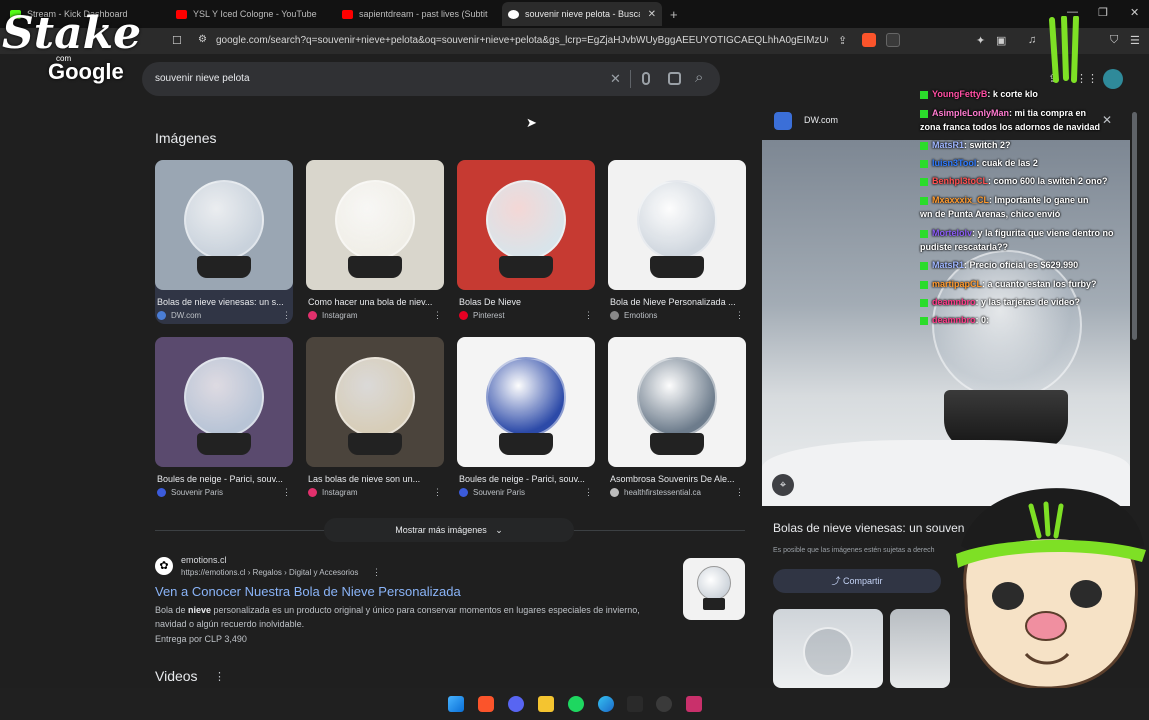 This screenshot has width=1149, height=720. Describe the element at coordinates (456, 704) in the screenshot. I see `windows-start-icon` at that location.